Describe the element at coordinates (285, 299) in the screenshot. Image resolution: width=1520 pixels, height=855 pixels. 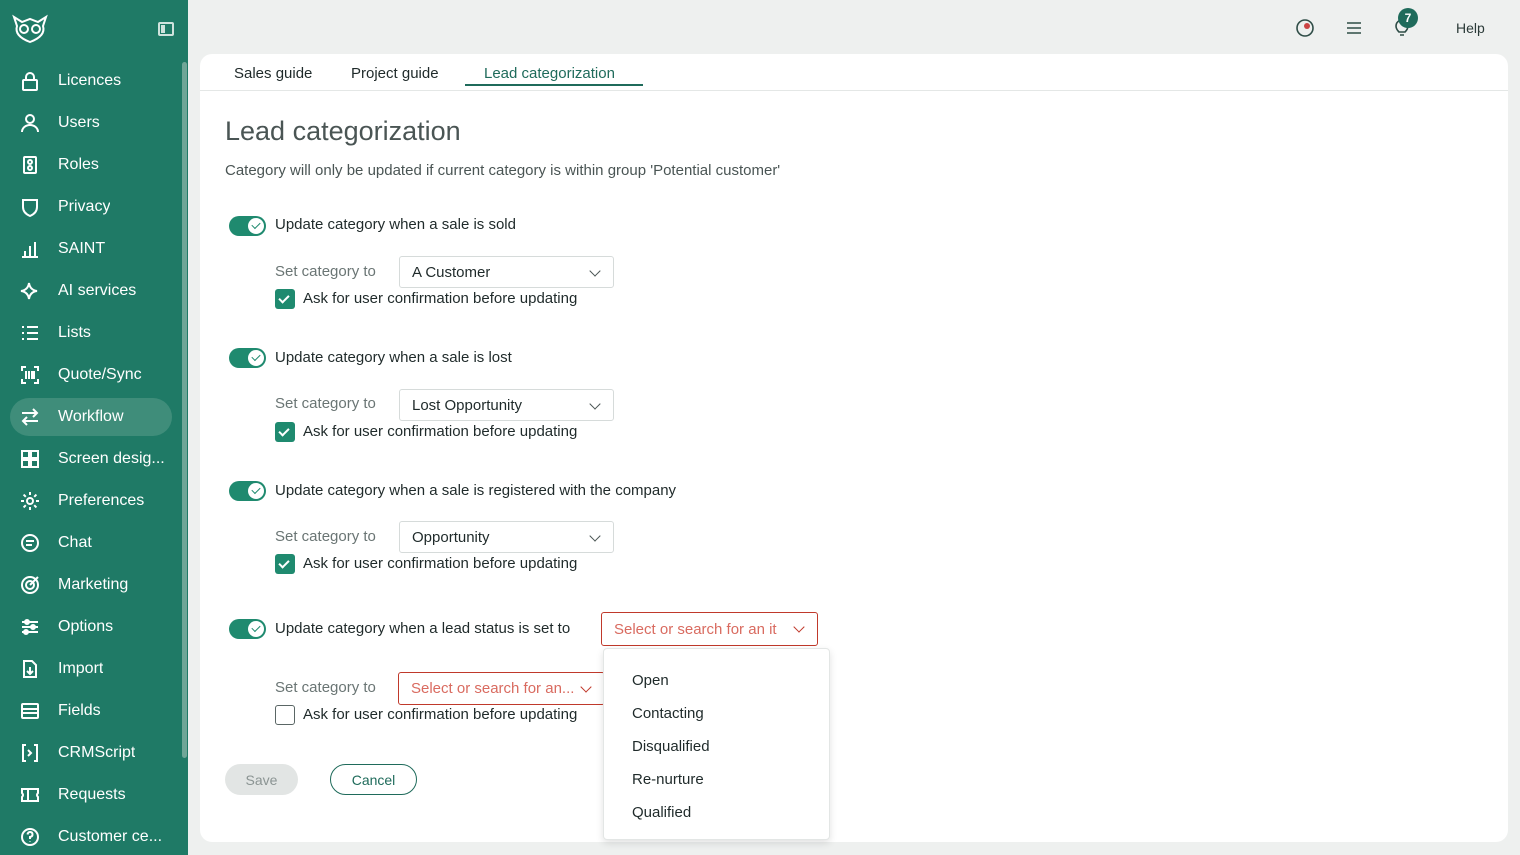
I see `rule-sold-confirm-checkbox` at that location.